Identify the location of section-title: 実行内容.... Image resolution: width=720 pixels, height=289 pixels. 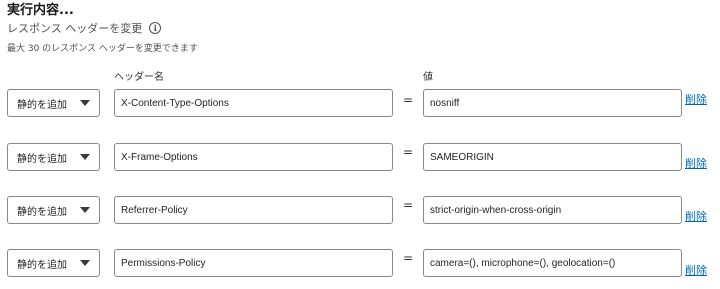
(40, 10).